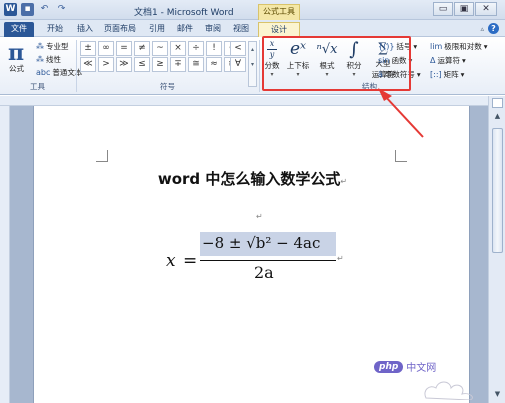  I want to click on symbol-gallery-scroll: ▴ ▾, so click(252, 64).